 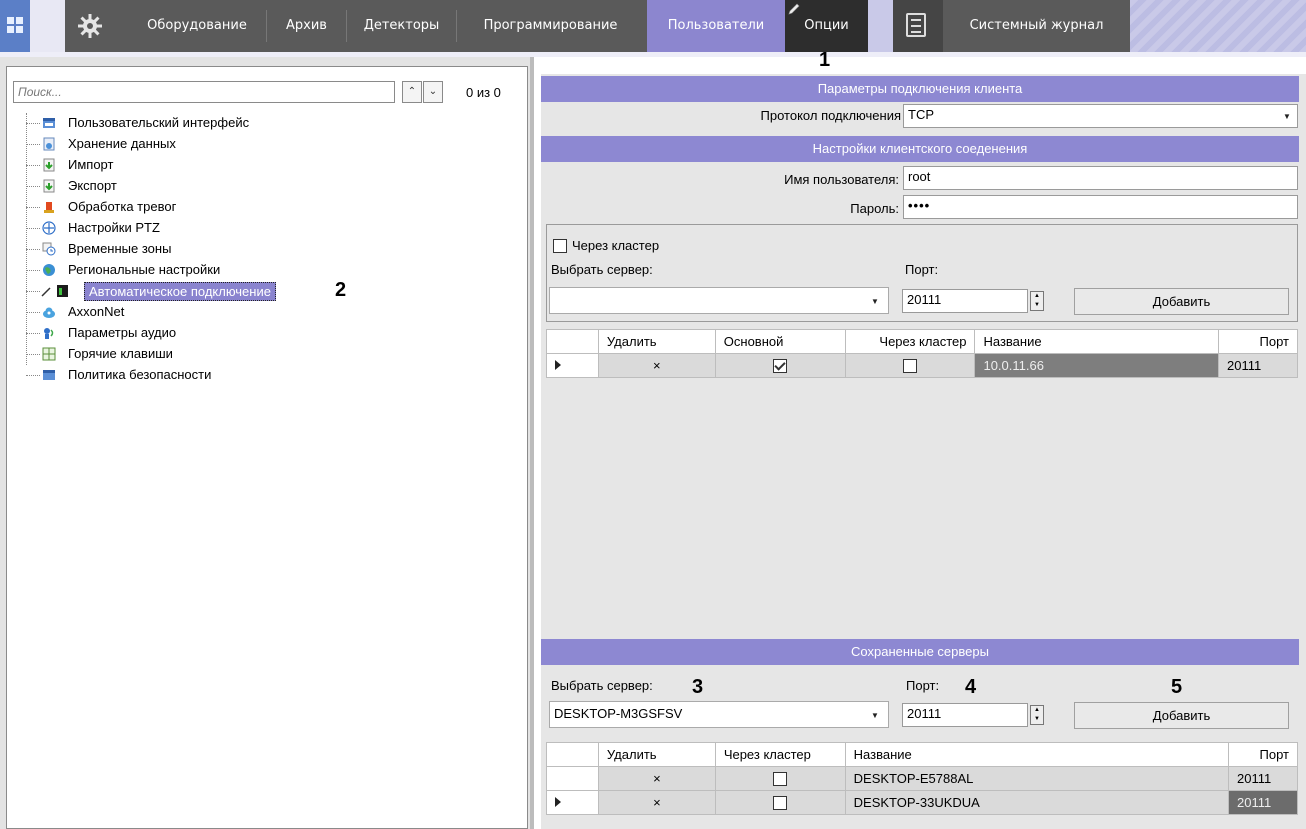 I want to click on saved-port-field: 20111, so click(x=965, y=715).